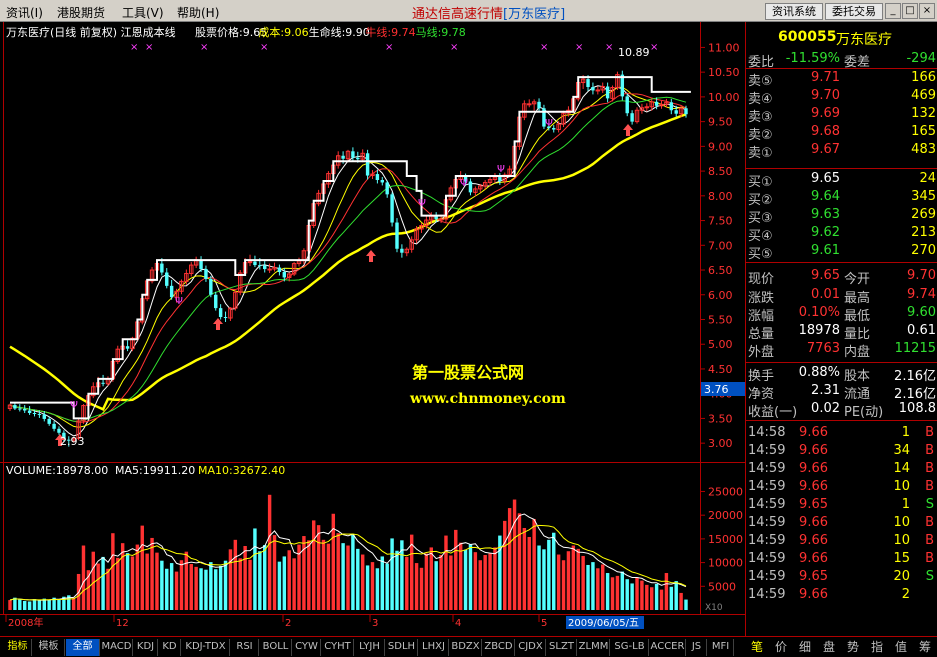  Describe the element at coordinates (720, 295) in the screenshot. I see `price-tick-label: 6.00` at that location.